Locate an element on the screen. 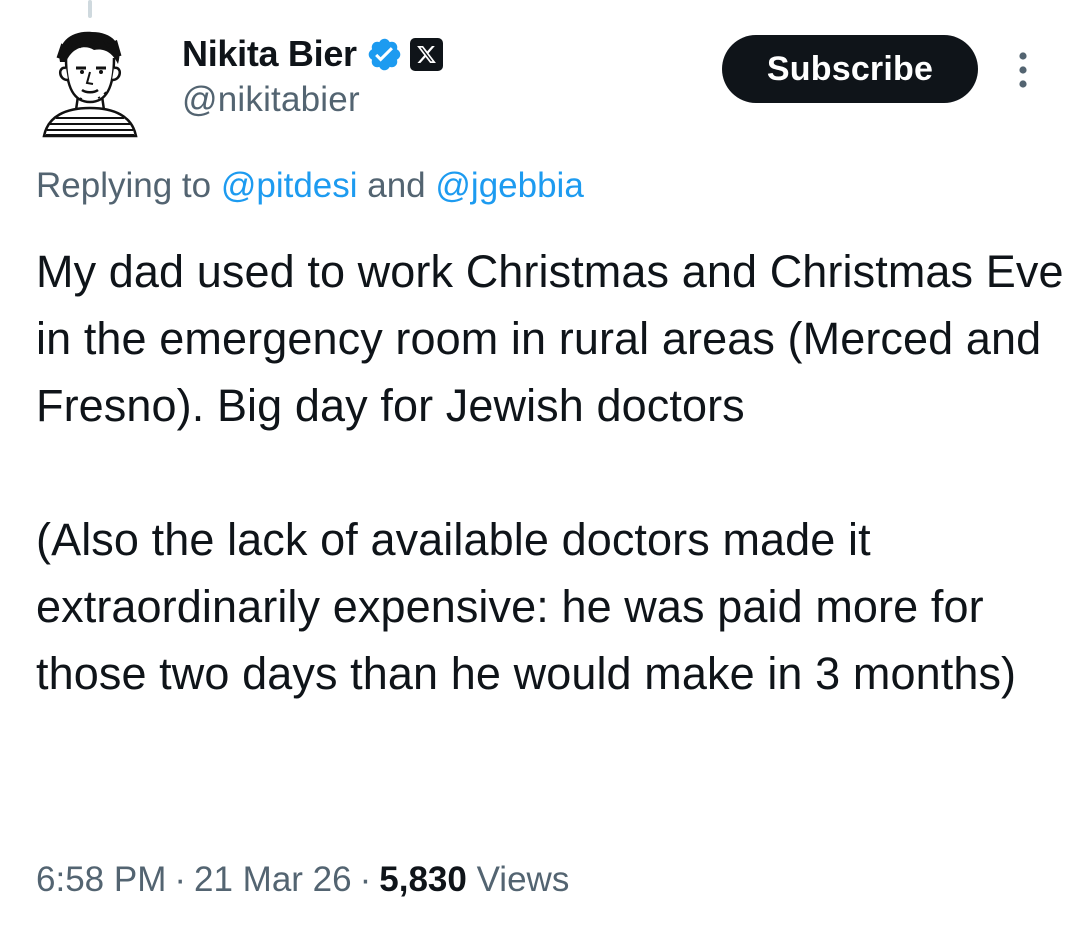  tweet-meta-row: 6:58 PM · 21 Mar 26 · 5,830 Views is located at coordinates (302, 880).